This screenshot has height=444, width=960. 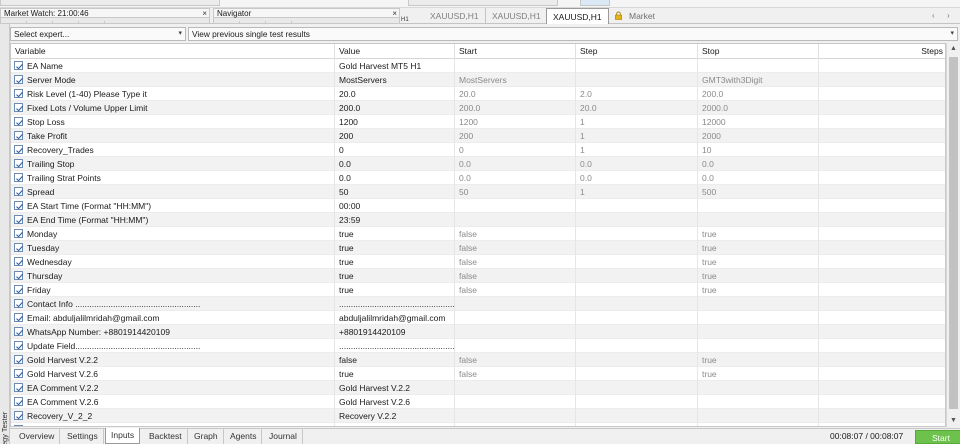 I want to click on scroll-down-icon: ▼, so click(x=953, y=421).